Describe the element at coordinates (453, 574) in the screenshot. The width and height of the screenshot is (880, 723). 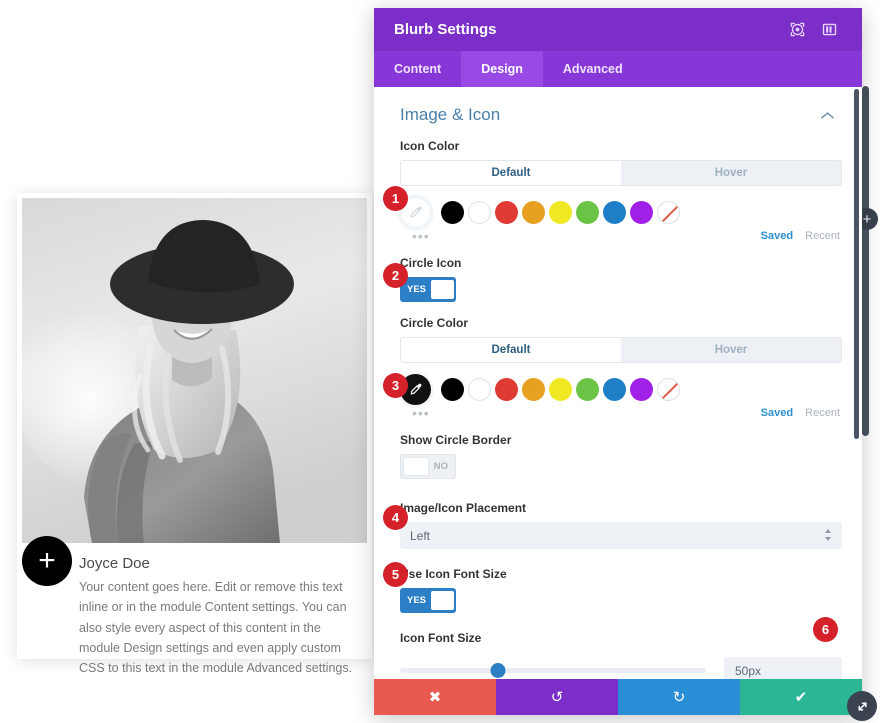
I see `use-icon-font-size-label: Use Icon Font Size` at that location.